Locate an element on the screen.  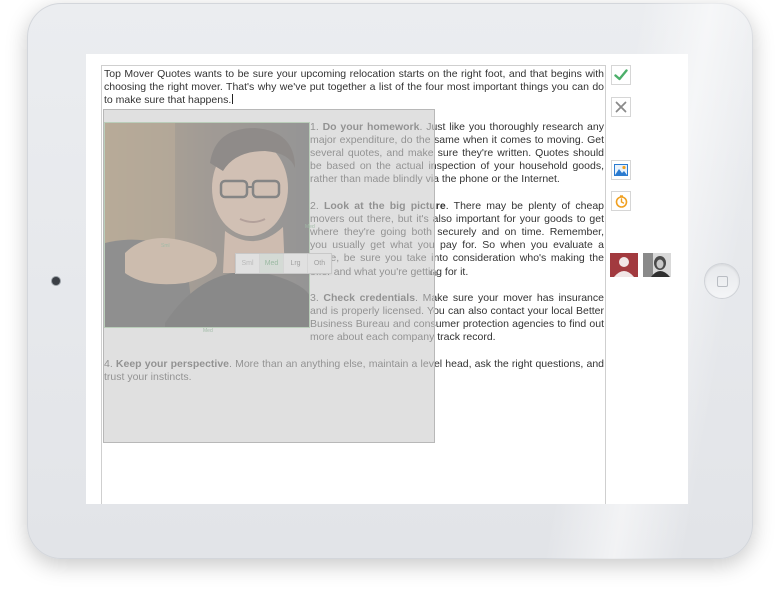
timer-button is located at coordinates (621, 201).